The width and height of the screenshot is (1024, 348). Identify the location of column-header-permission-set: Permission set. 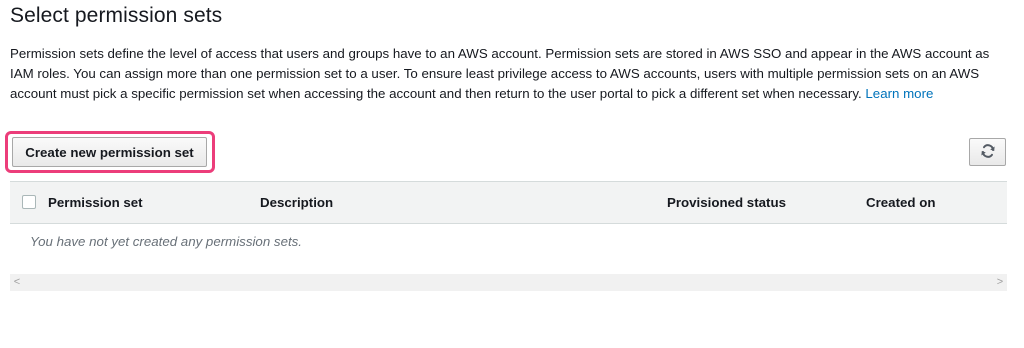
(95, 202).